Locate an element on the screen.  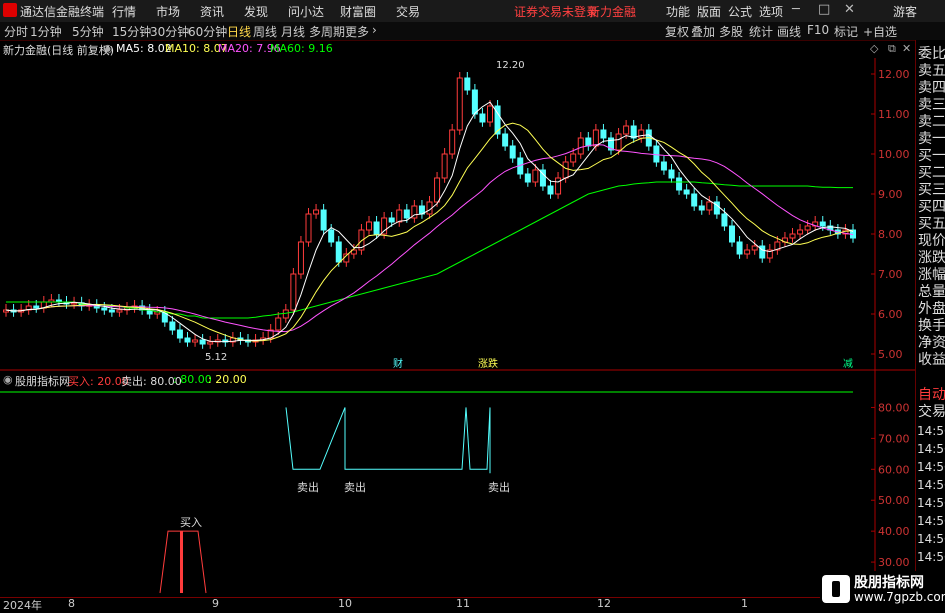
more-chevron-icon: › is located at coordinates (374, 30).